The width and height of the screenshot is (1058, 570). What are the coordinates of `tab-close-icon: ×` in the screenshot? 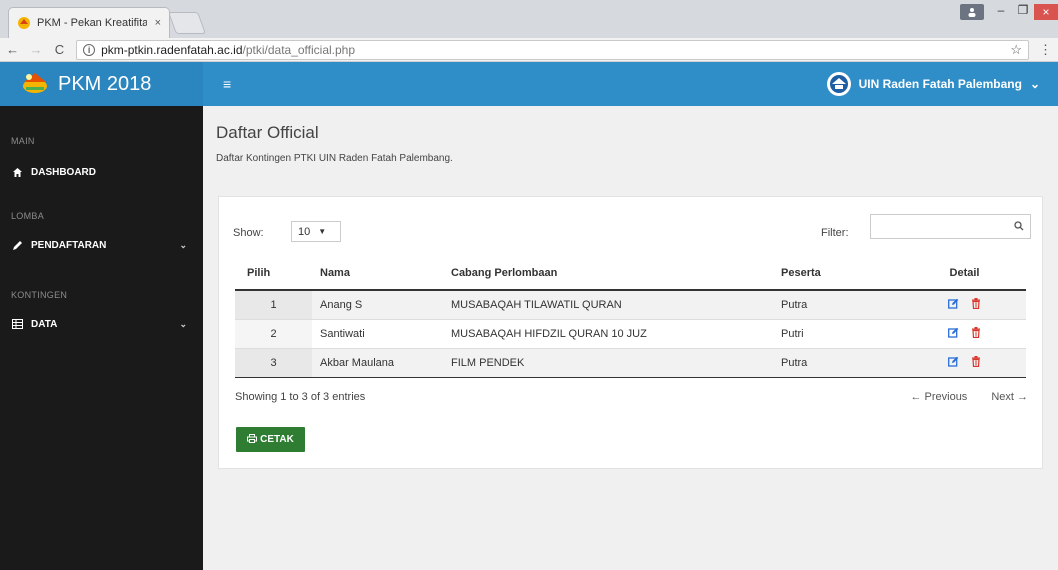 It's located at (158, 23).